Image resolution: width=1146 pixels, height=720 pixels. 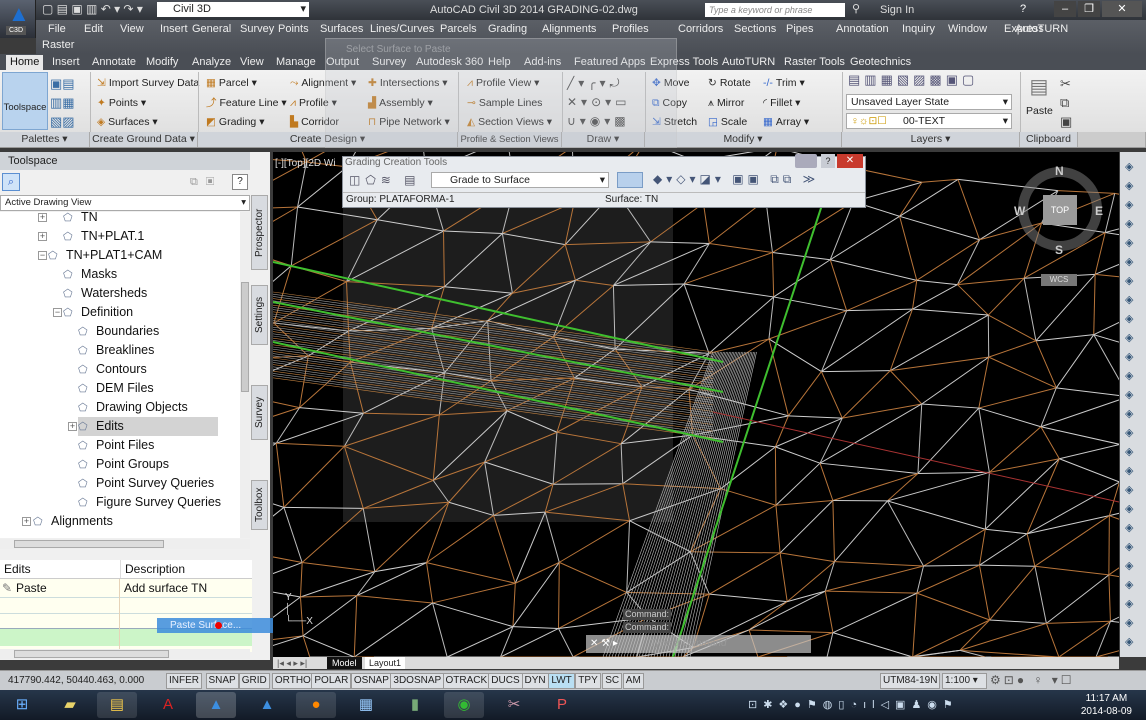 I want to click on column-header-description: Description, so click(x=152, y=569).